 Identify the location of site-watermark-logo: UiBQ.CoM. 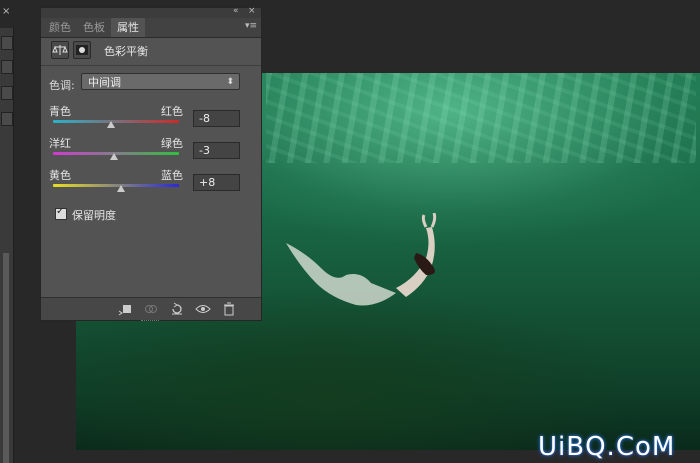
(607, 447).